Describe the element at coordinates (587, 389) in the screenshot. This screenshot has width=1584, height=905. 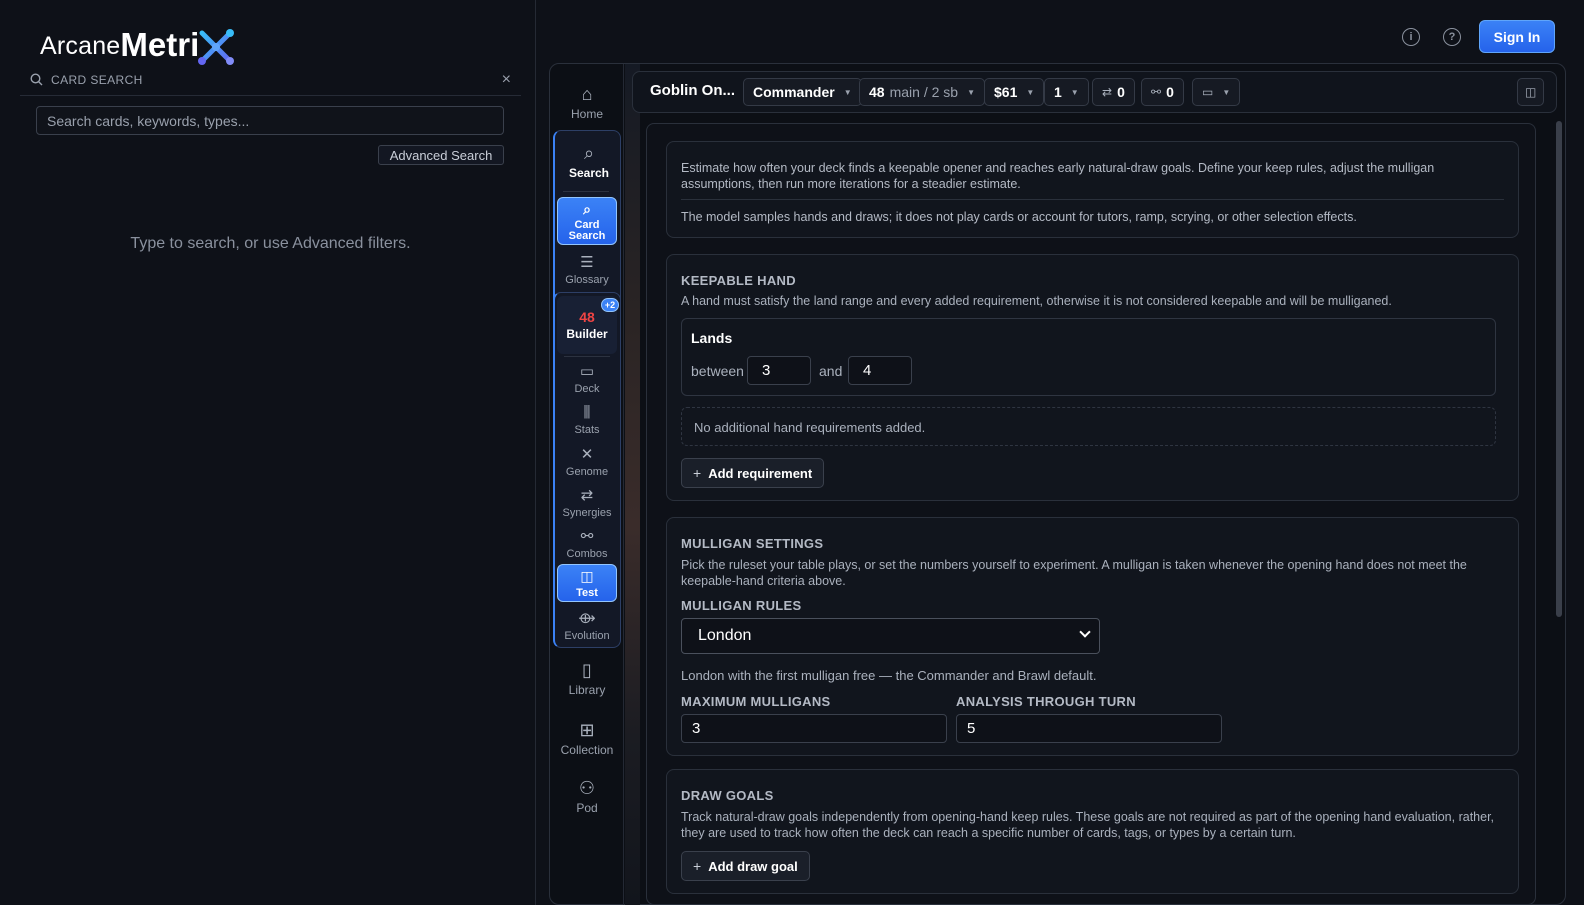
I see `nav-deck-label: Deck` at that location.